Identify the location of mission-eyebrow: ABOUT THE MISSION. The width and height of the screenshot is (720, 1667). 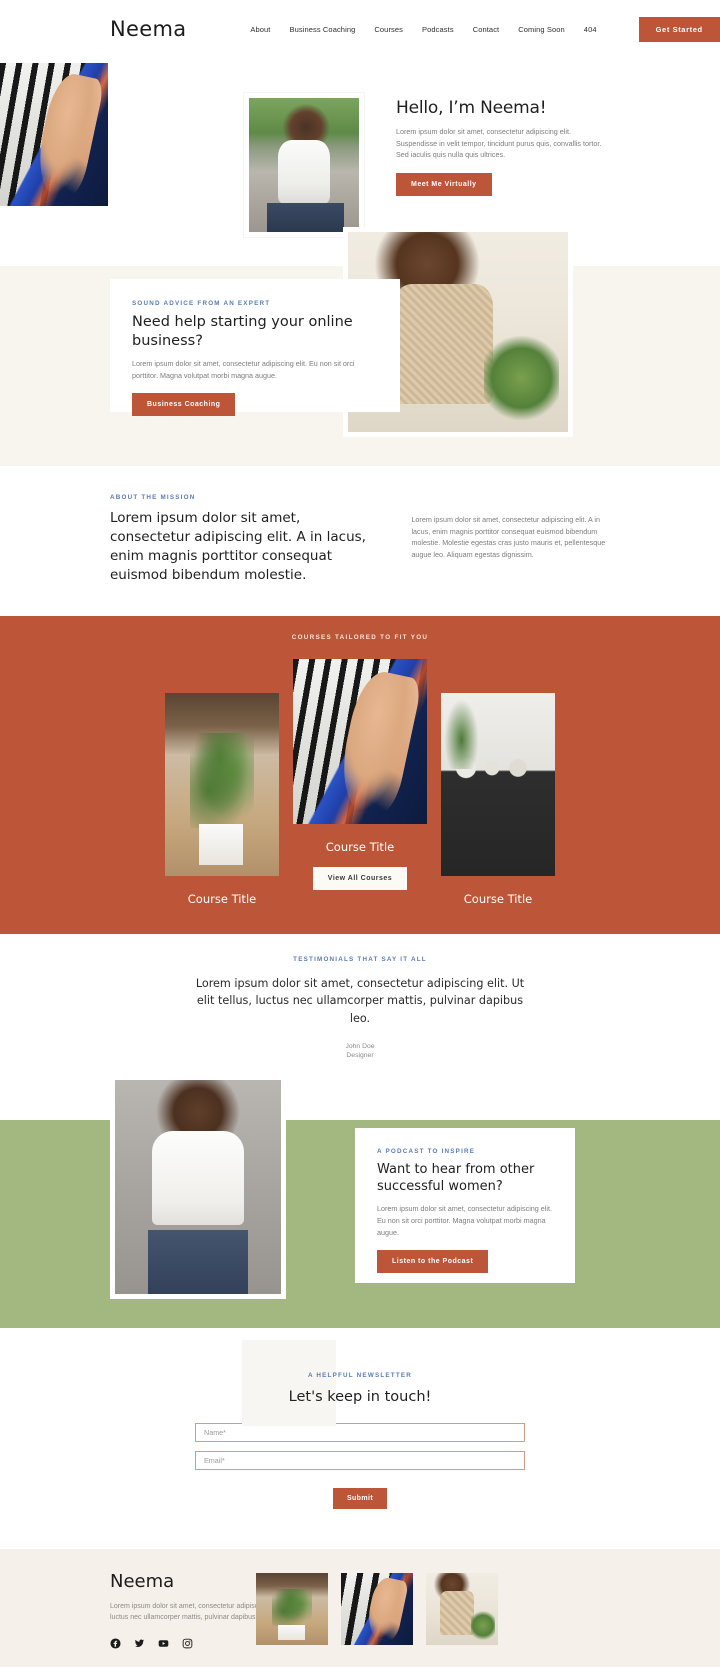
(153, 497).